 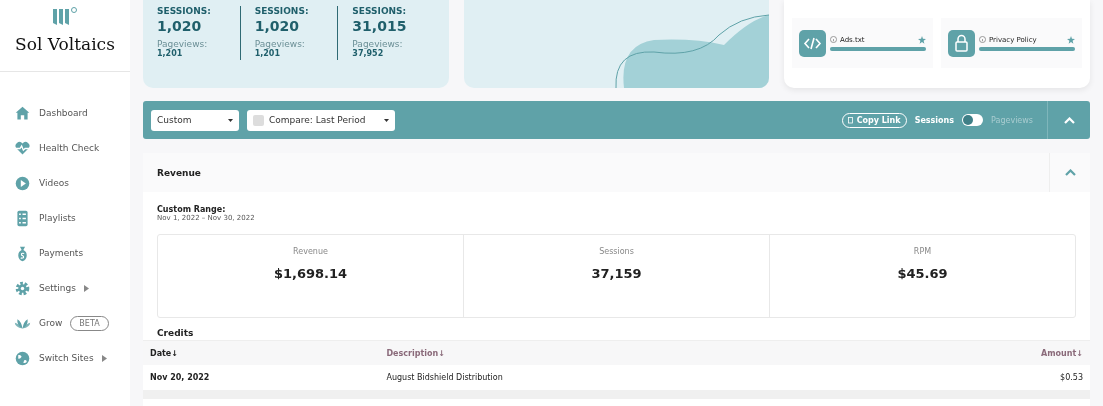 I want to click on metric-value: 31,015, so click(x=380, y=26).